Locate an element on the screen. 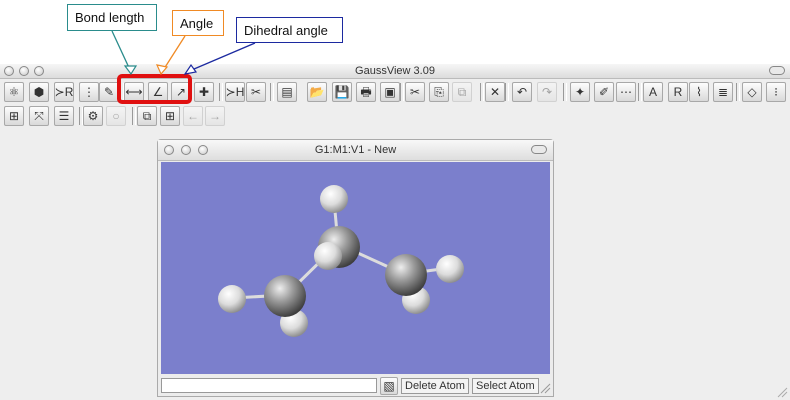 Image resolution: width=790 pixels, height=400 pixels. dihedral-arrowhead is located at coordinates (190, 69).